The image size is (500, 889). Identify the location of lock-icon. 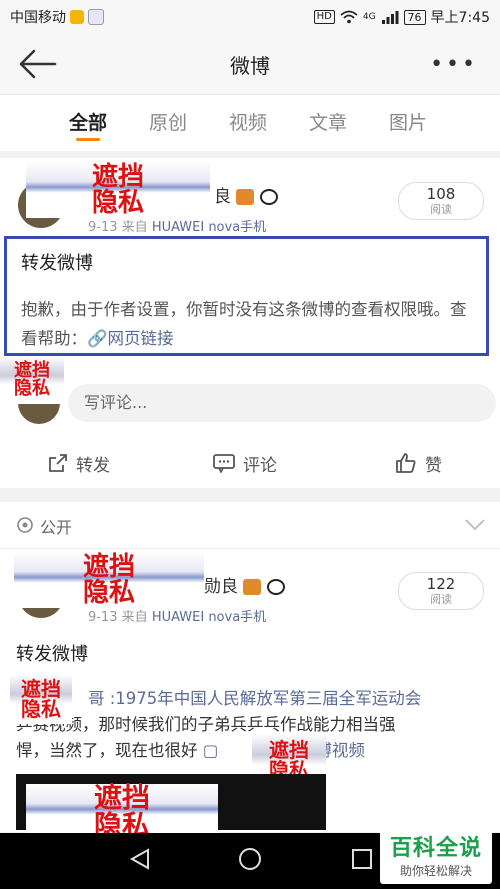
(25, 525).